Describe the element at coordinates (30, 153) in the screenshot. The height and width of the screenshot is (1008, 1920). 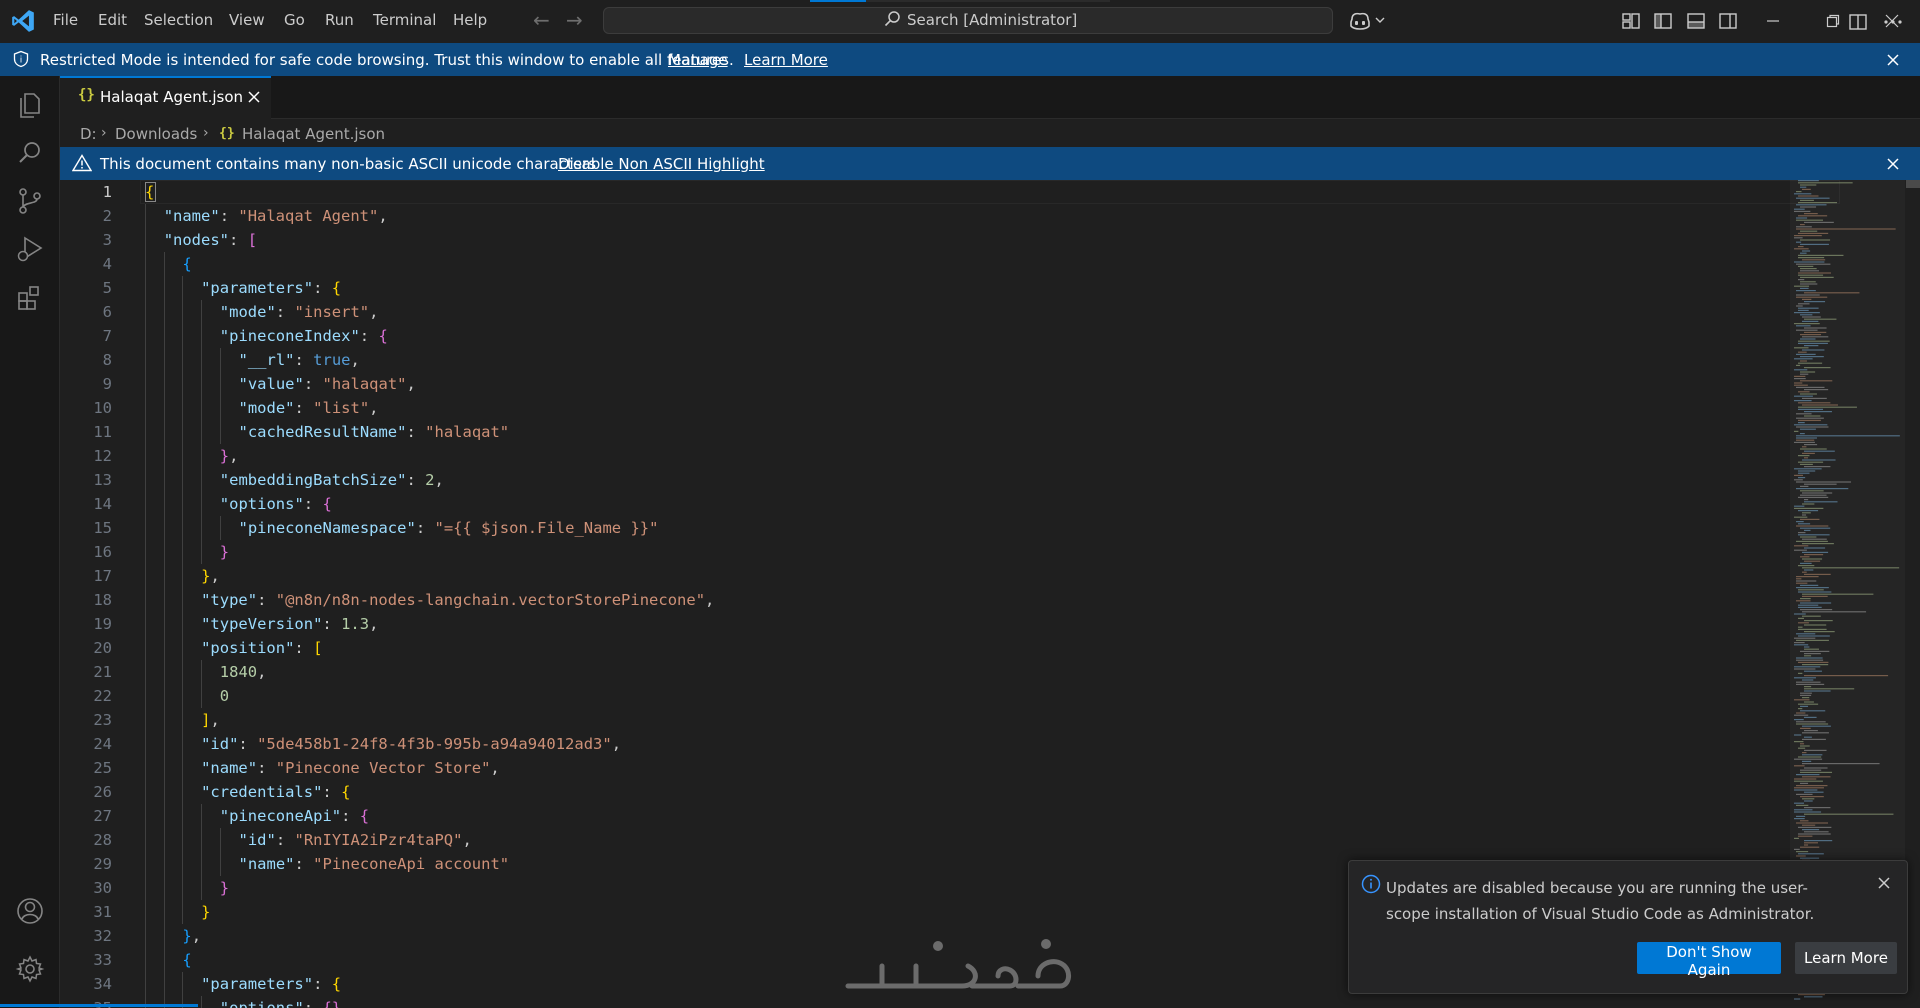
I see `search-icon` at that location.